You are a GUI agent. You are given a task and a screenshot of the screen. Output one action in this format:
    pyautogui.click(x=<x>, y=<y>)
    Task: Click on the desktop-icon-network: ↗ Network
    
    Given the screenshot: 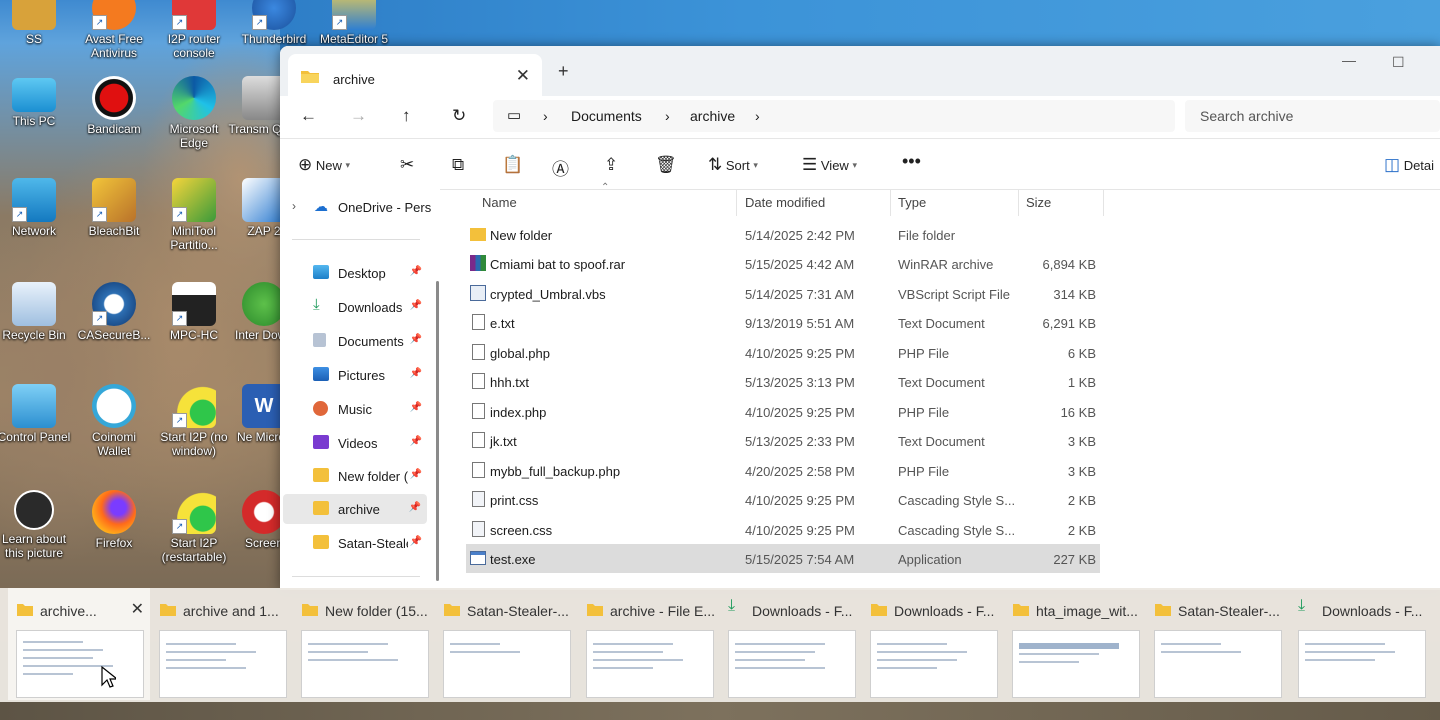 What is the action you would take?
    pyautogui.click(x=36, y=208)
    